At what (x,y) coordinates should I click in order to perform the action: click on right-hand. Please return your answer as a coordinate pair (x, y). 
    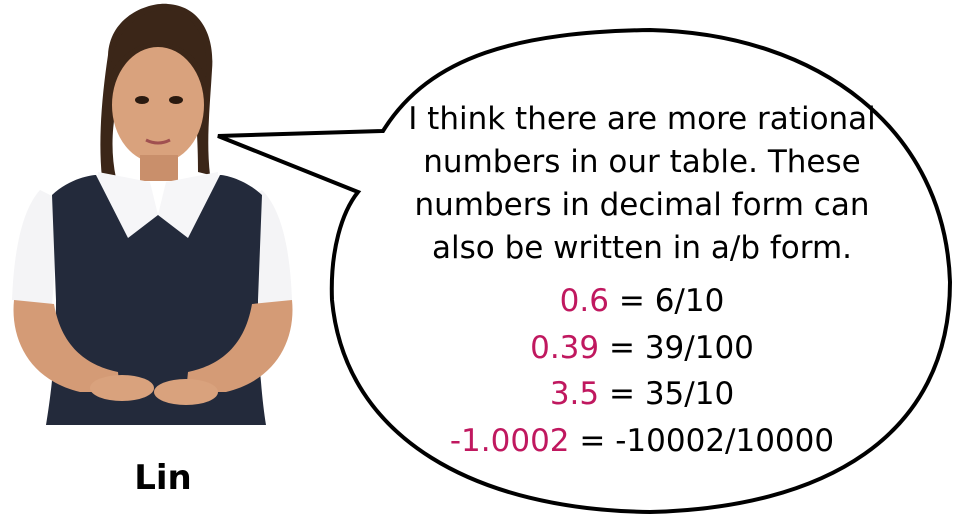
    Looking at the image, I should click on (186, 392).